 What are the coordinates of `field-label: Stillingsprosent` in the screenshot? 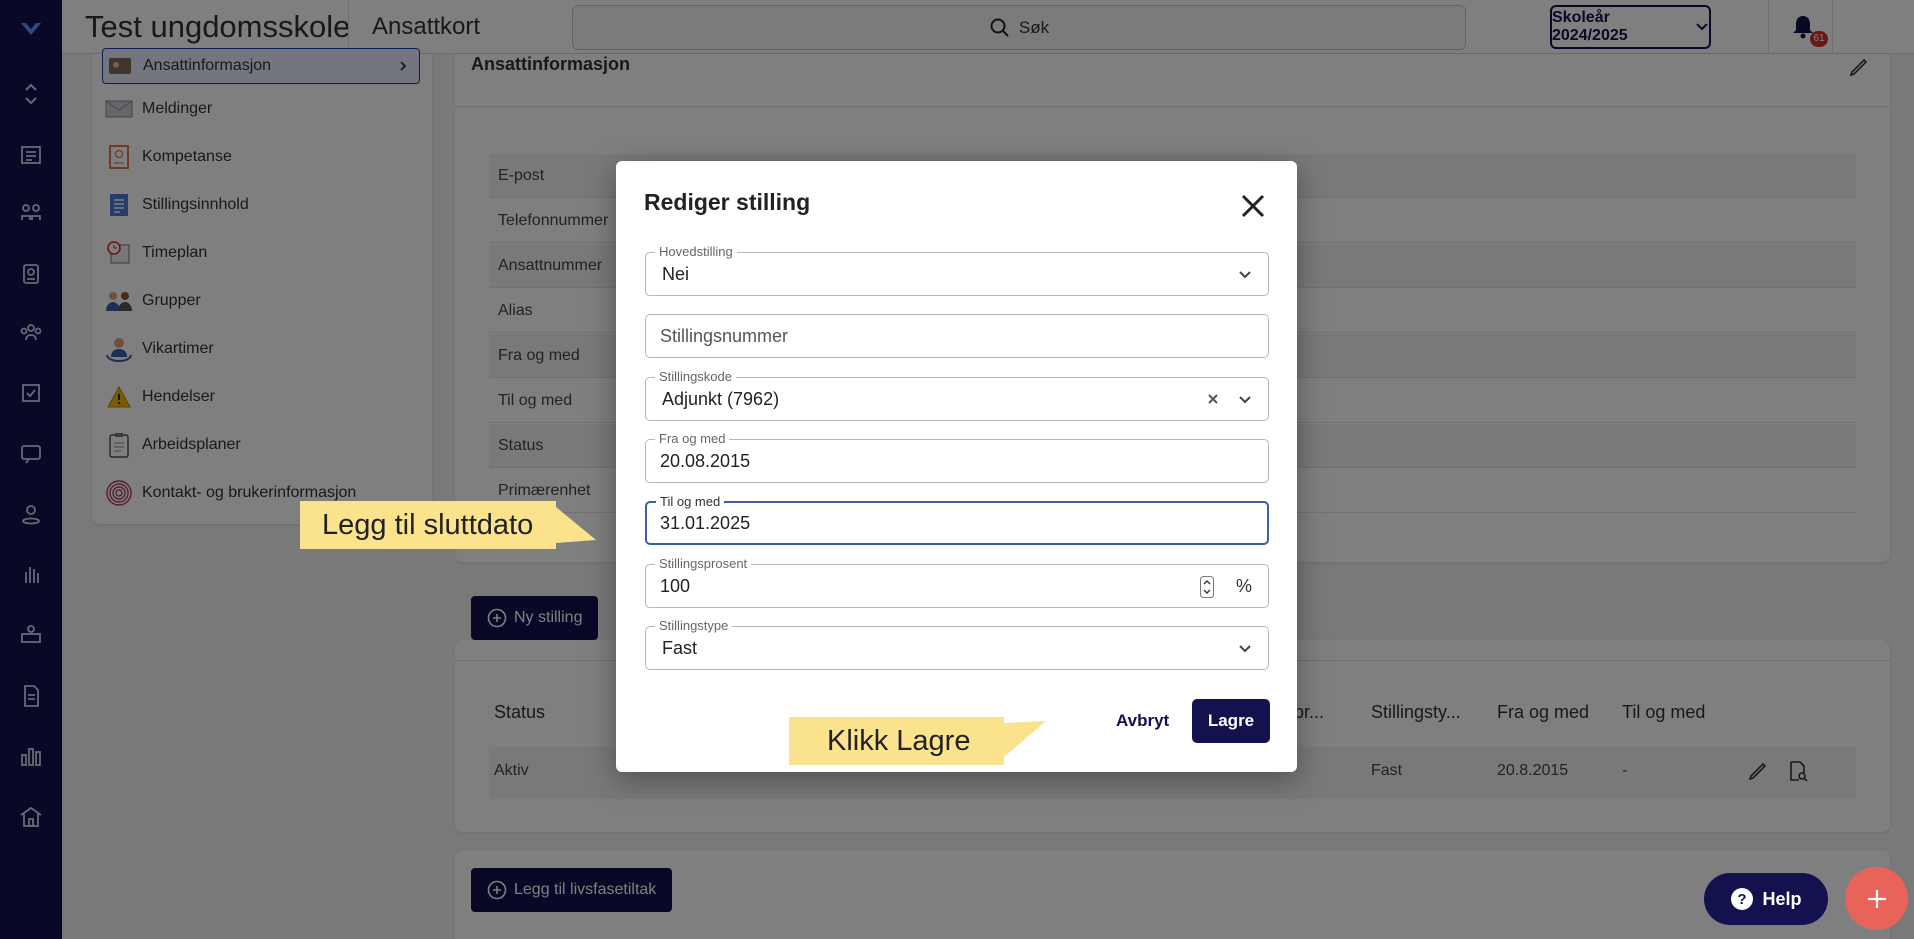 It's located at (703, 563).